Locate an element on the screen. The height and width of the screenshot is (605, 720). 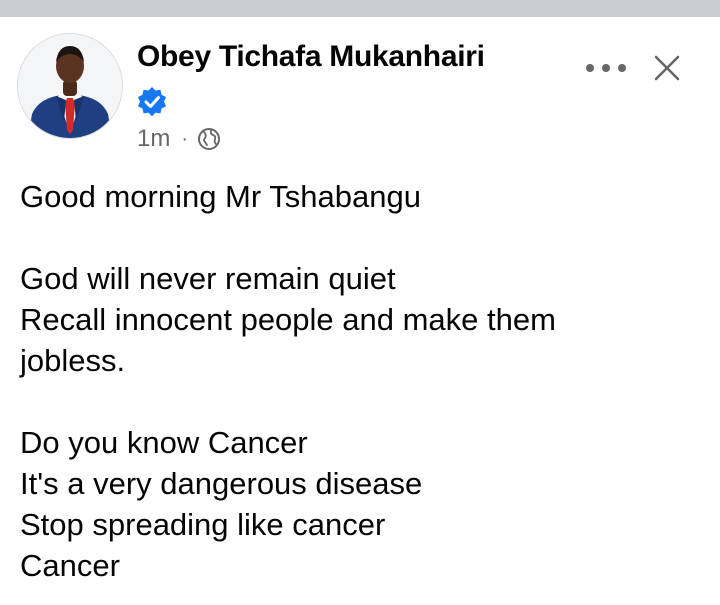
top-divider-bar is located at coordinates (360, 8).